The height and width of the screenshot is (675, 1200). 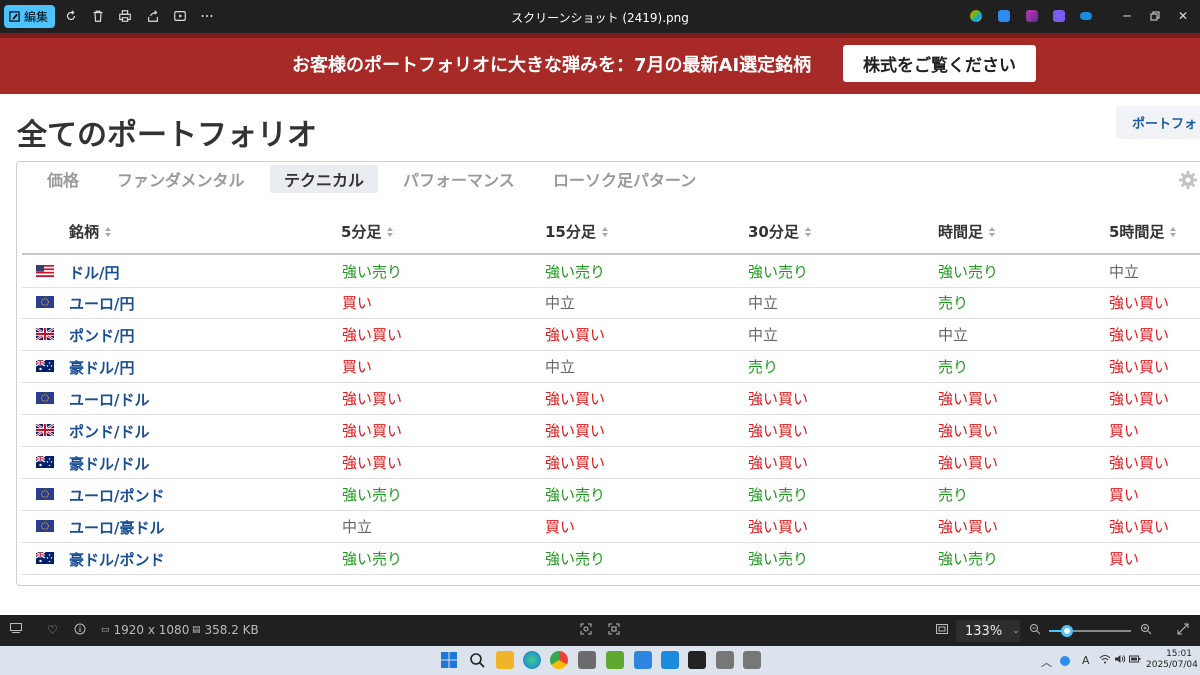 I want to click on column-header-30min: 30分足, so click(x=779, y=231).